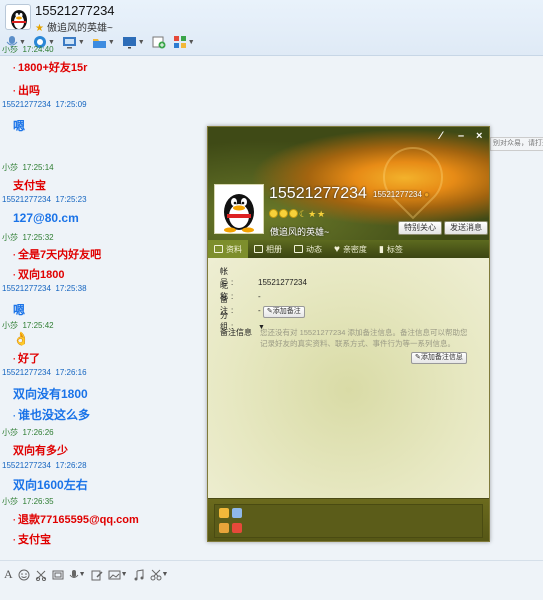 This screenshot has width=543, height=600. What do you see at coordinates (50, 394) in the screenshot?
I see `message-text: 双向没有1800` at bounding box center [50, 394].